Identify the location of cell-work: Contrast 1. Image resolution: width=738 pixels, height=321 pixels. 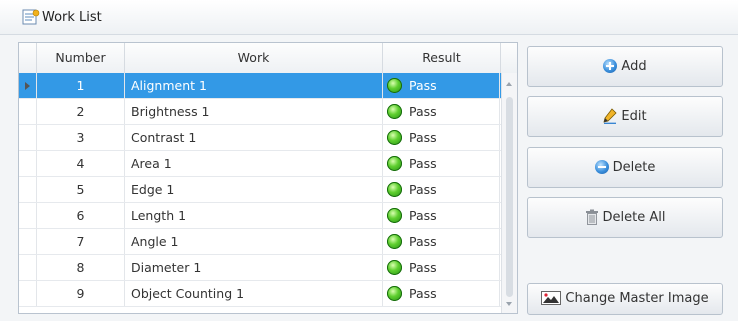
(254, 137).